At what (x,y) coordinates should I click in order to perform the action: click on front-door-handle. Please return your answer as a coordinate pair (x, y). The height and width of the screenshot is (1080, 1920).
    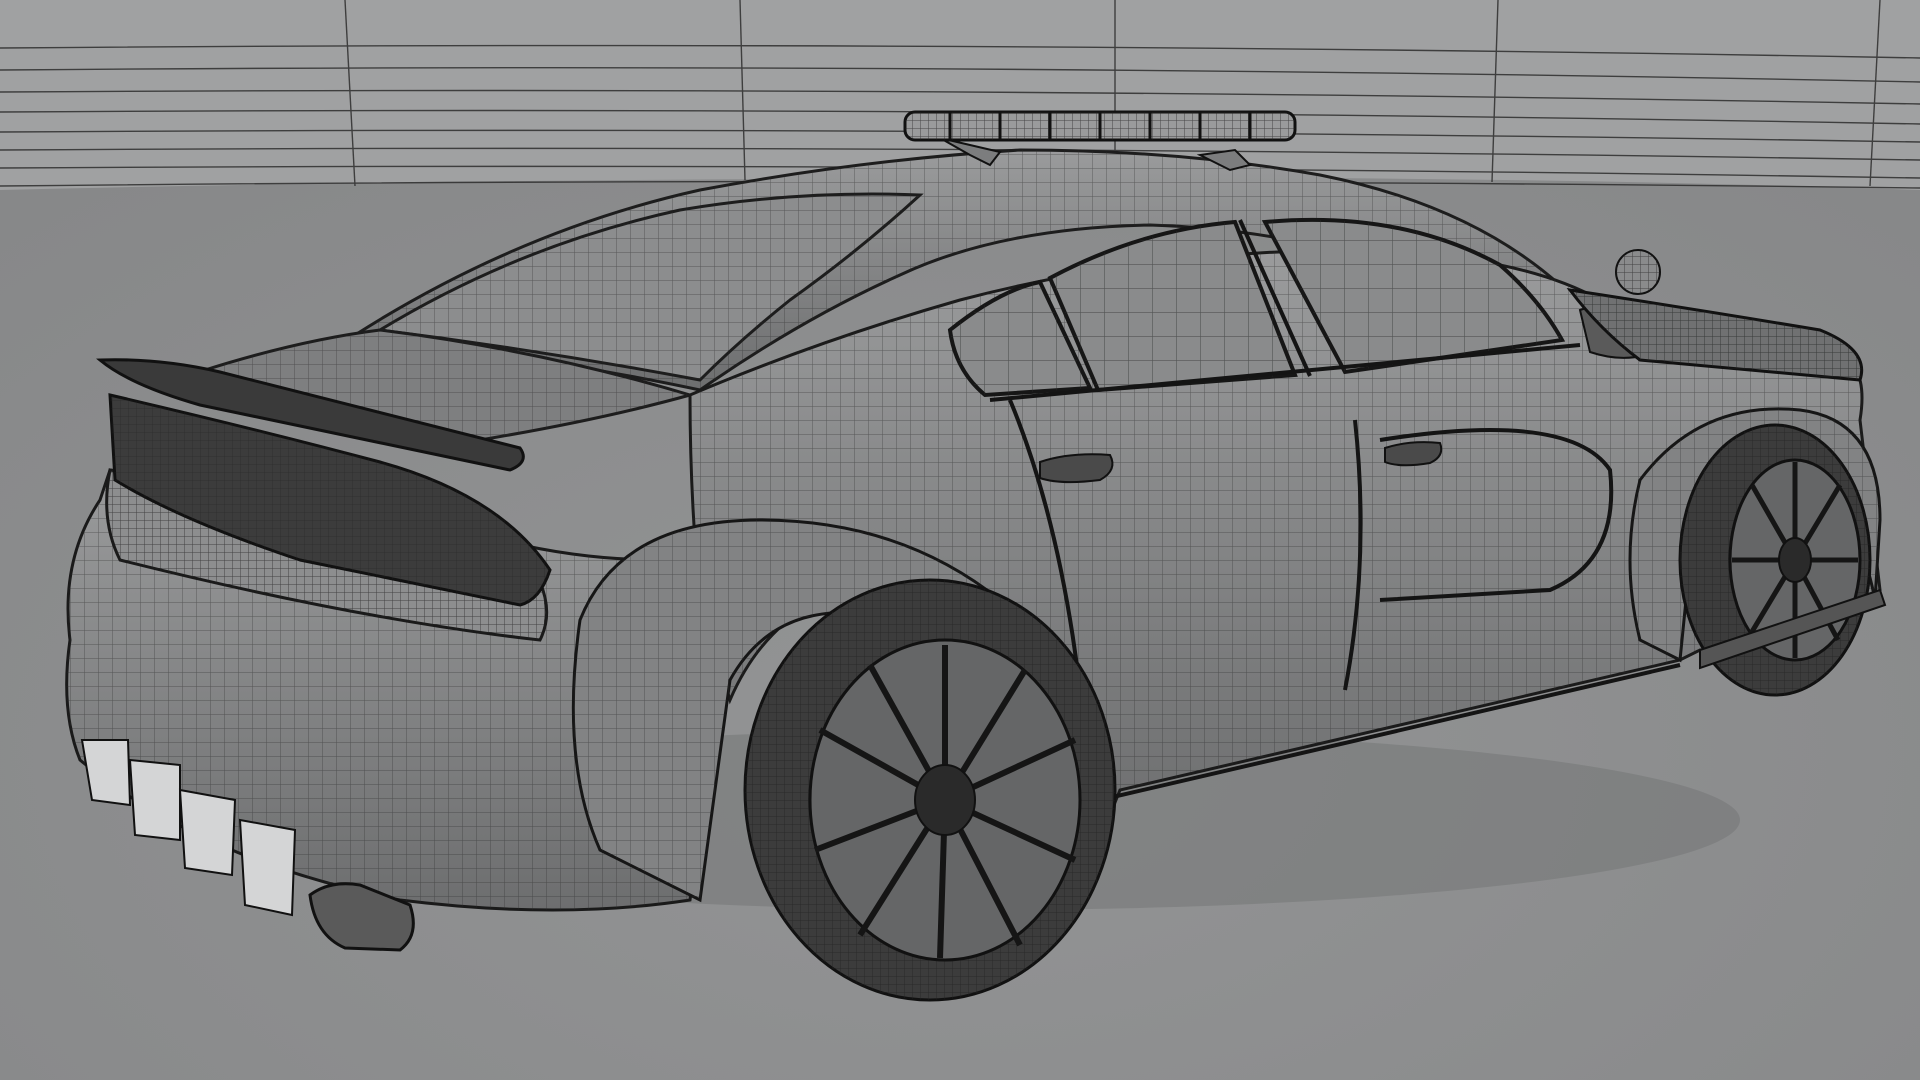
    Looking at the image, I should click on (1413, 454).